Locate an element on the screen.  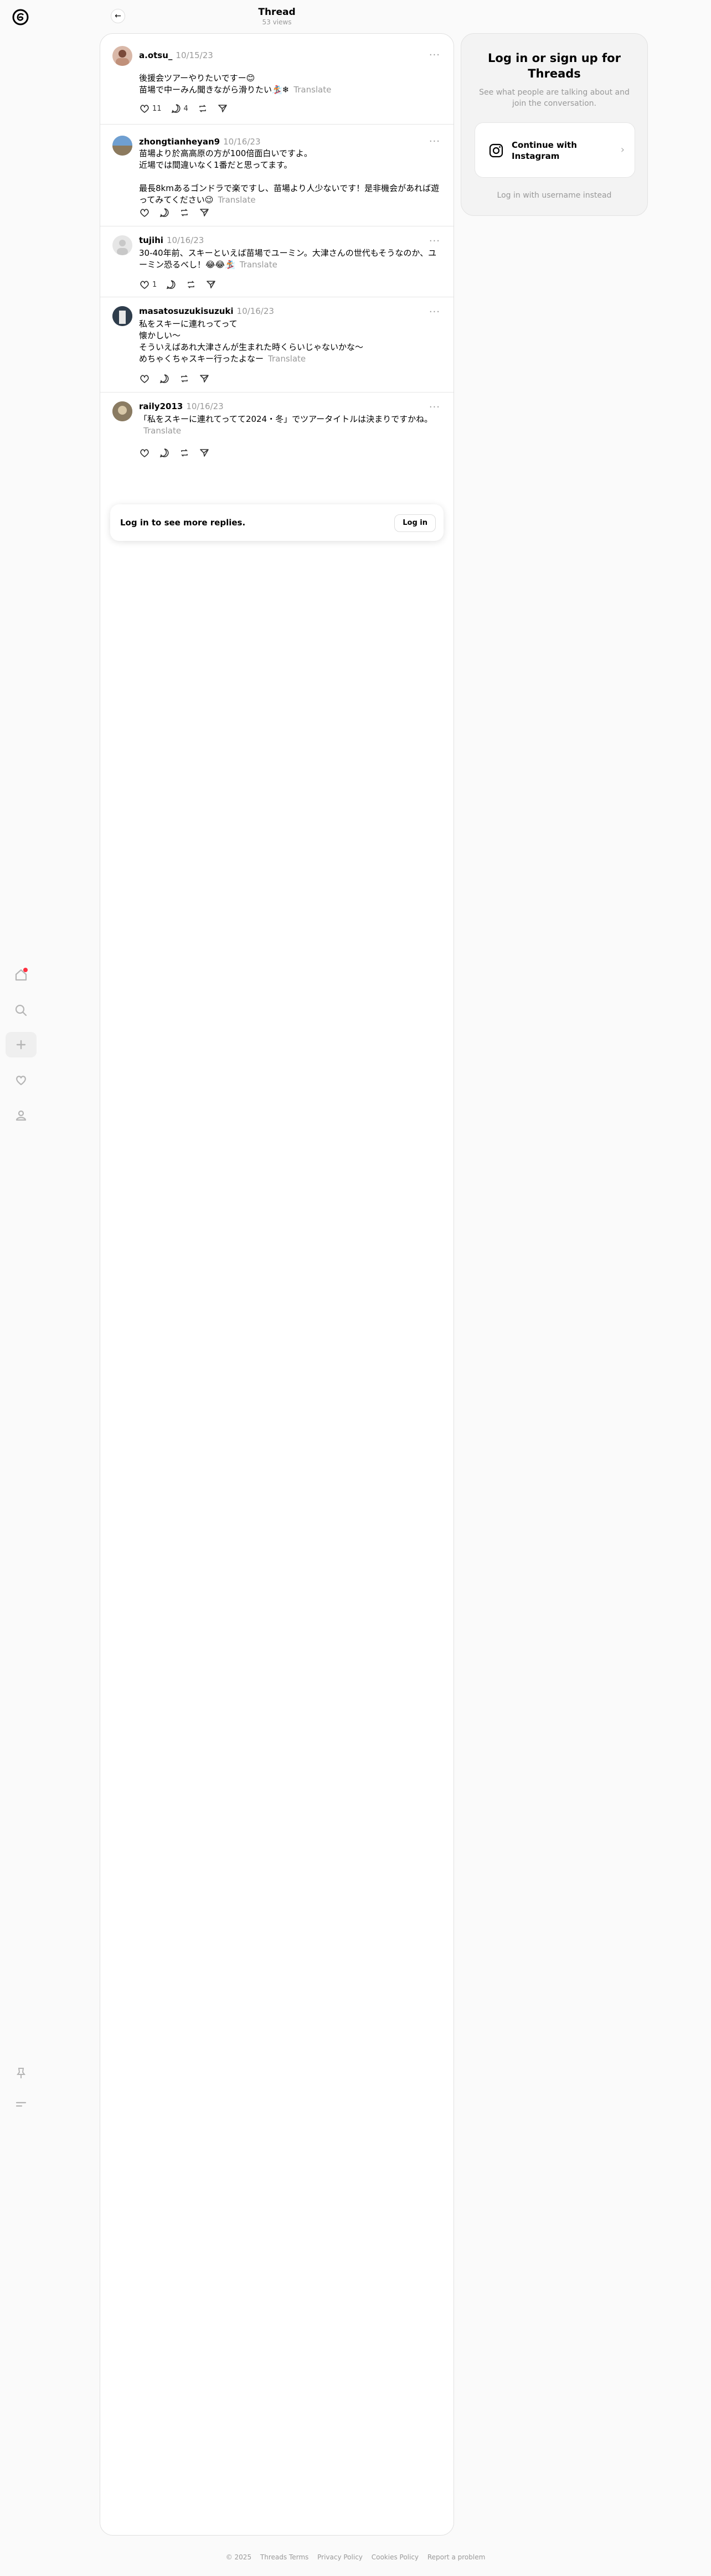
username: masatosuzukisuzuki 10/16/23 is located at coordinates (206, 311).